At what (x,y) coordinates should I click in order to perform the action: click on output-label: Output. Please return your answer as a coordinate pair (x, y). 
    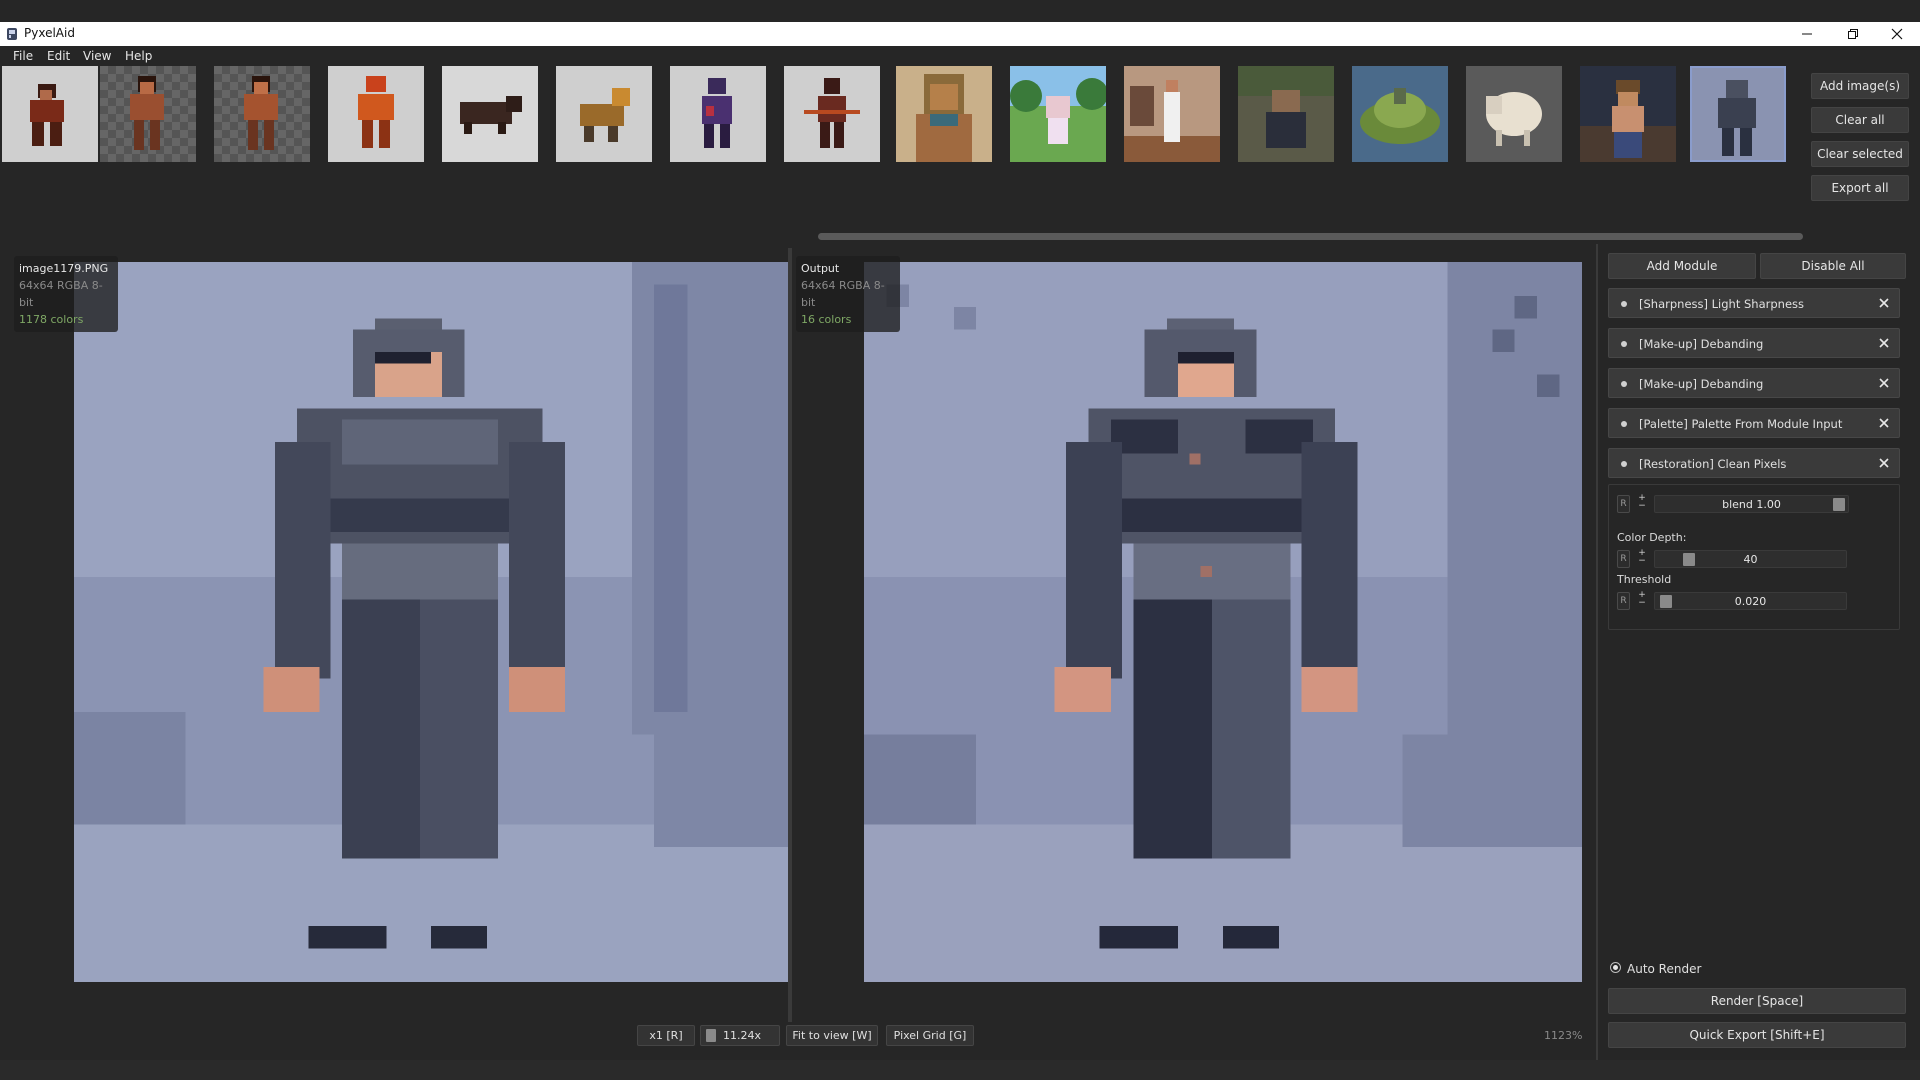
    Looking at the image, I should click on (820, 268).